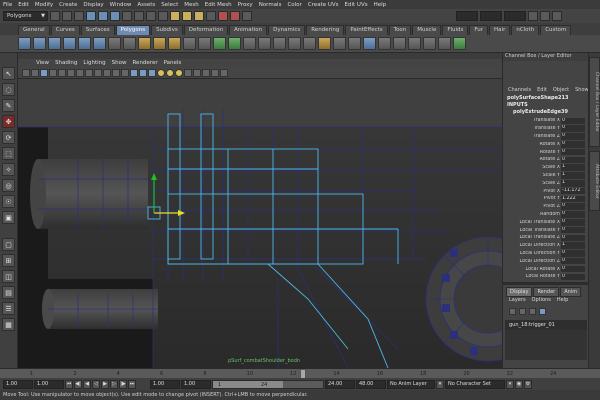  What do you see at coordinates (440, 384) in the screenshot?
I see `anim-layer-chevron-icon: ▾` at bounding box center [440, 384].